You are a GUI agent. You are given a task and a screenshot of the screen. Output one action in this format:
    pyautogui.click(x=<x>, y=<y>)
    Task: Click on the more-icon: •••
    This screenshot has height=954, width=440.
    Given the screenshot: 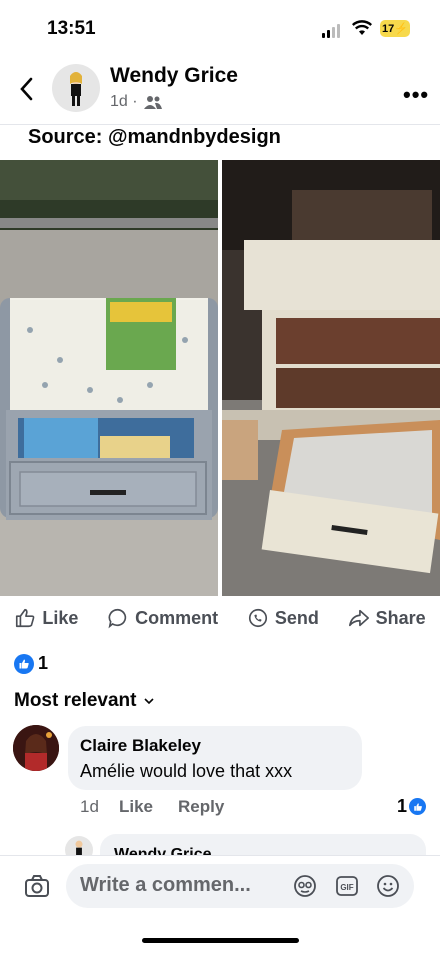 What is the action you would take?
    pyautogui.click(x=416, y=95)
    